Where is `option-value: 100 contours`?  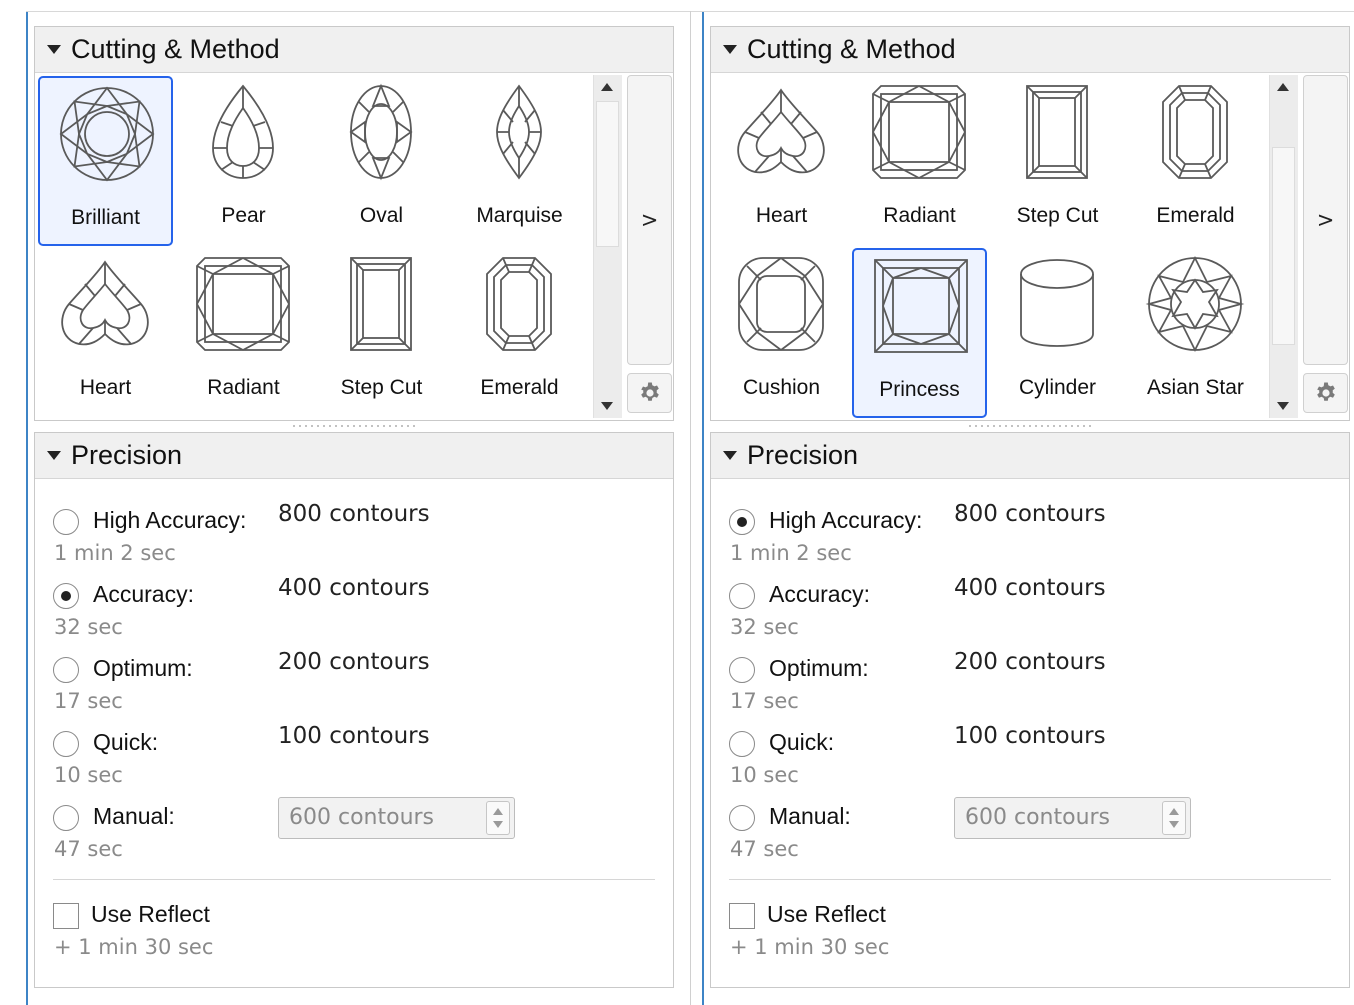
option-value: 100 contours is located at coordinates (354, 736).